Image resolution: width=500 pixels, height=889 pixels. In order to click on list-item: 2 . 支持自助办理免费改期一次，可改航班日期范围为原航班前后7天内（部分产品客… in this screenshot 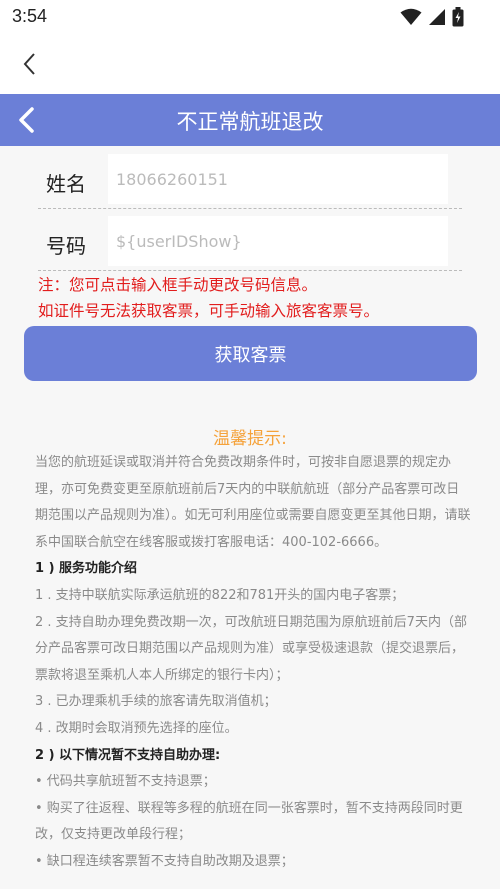, I will do `click(251, 648)`.